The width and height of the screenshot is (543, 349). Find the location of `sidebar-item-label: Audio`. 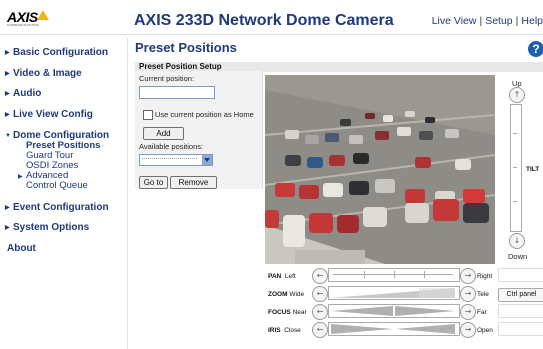

sidebar-item-label: Audio is located at coordinates (27, 93).